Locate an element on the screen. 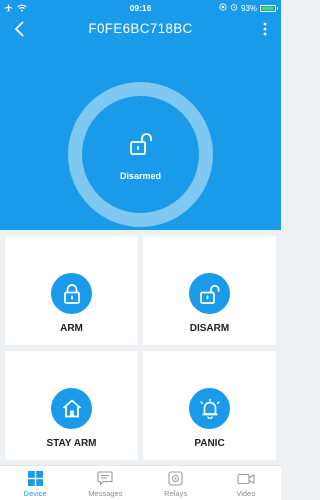  tab-device: Device is located at coordinates (35, 483).